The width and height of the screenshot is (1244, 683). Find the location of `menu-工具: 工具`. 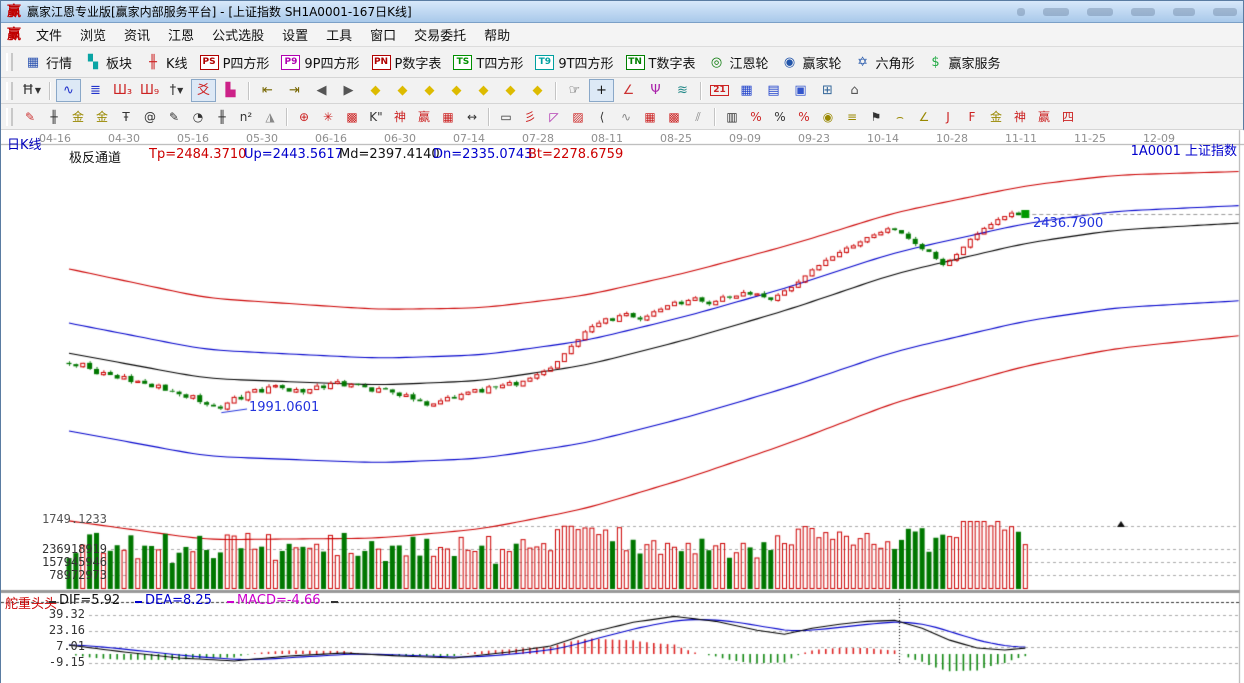

menu-工具: 工具 is located at coordinates (339, 34).